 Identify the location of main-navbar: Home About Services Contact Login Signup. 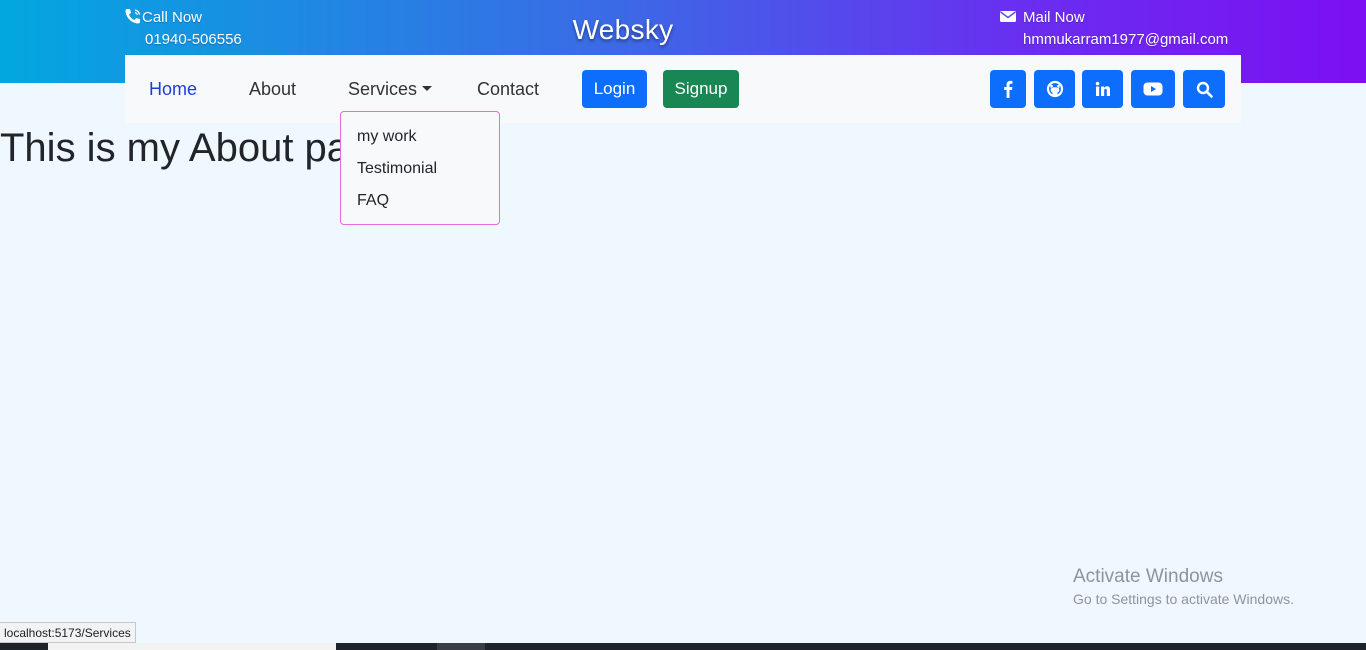
(683, 89).